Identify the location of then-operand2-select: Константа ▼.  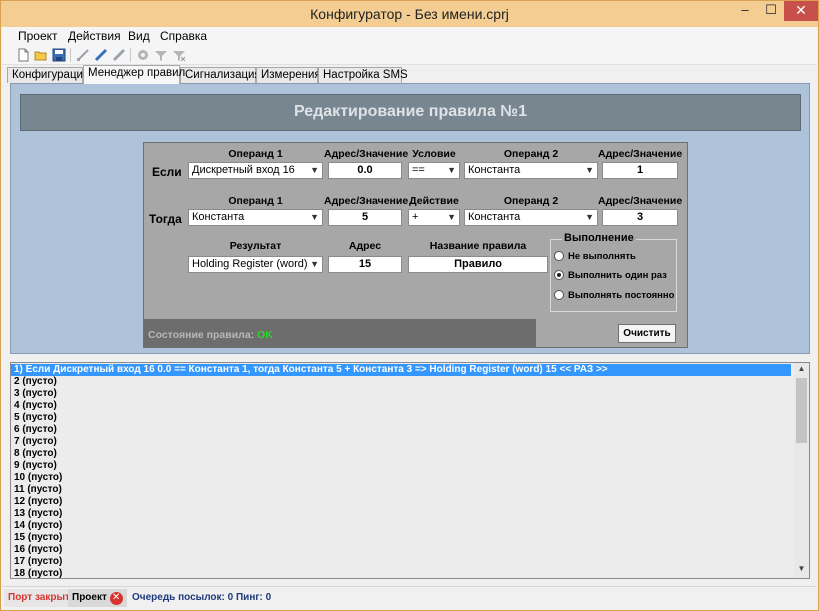
(531, 217).